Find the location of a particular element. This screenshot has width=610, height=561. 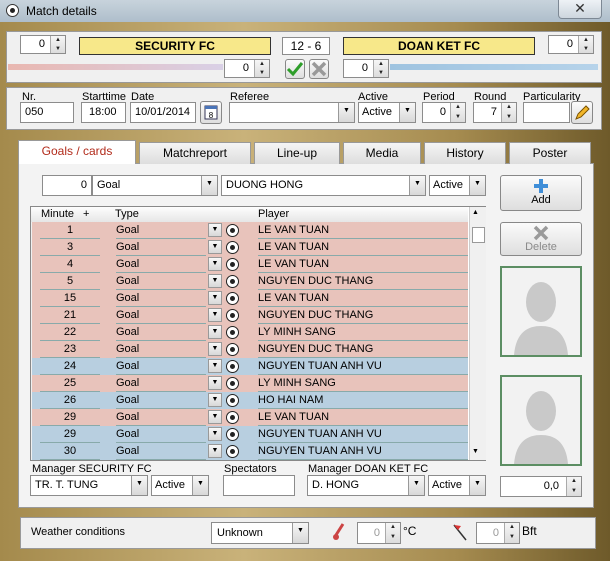

header-type: Type is located at coordinates (127, 214).